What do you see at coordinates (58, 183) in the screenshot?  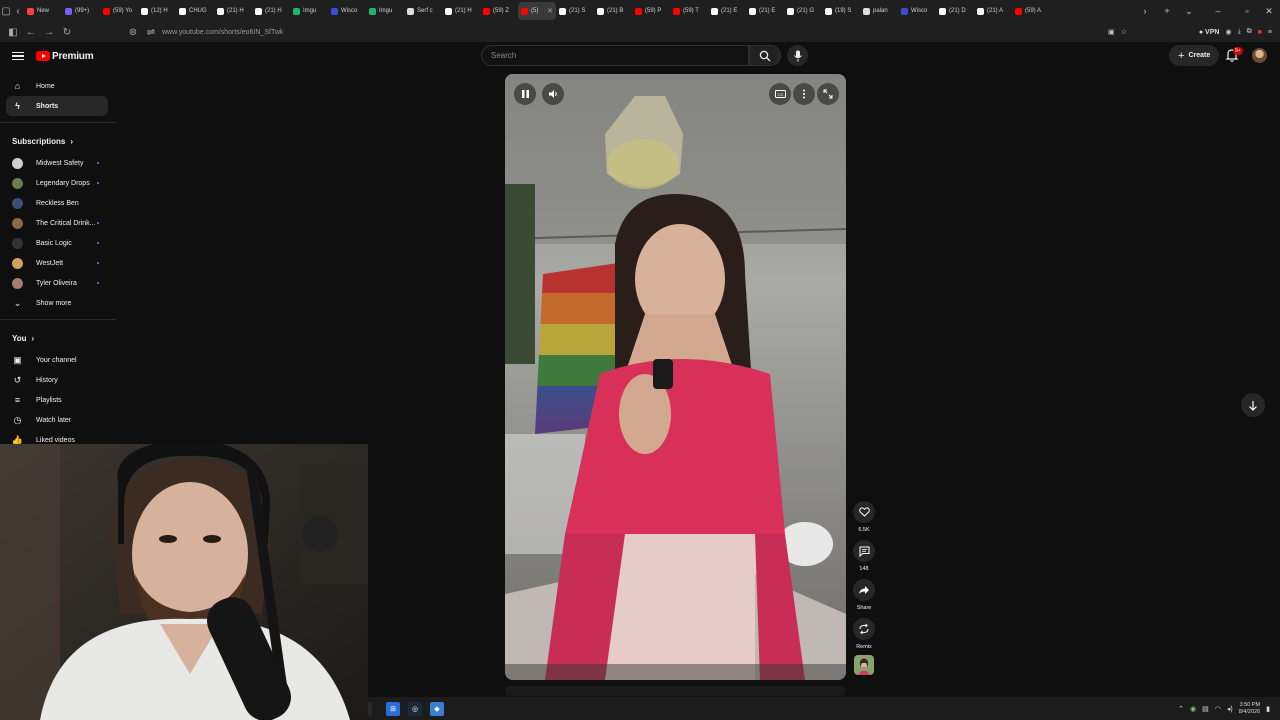 I see `subscription-item: Legendary Drops` at bounding box center [58, 183].